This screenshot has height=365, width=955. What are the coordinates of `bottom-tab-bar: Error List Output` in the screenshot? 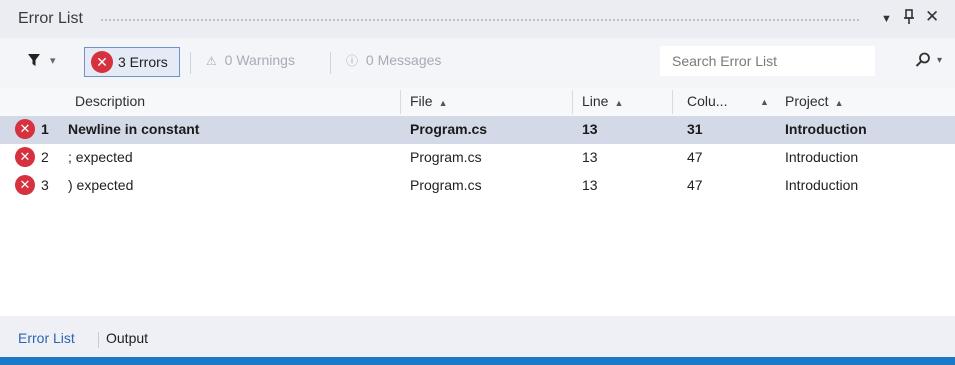 It's located at (477, 336).